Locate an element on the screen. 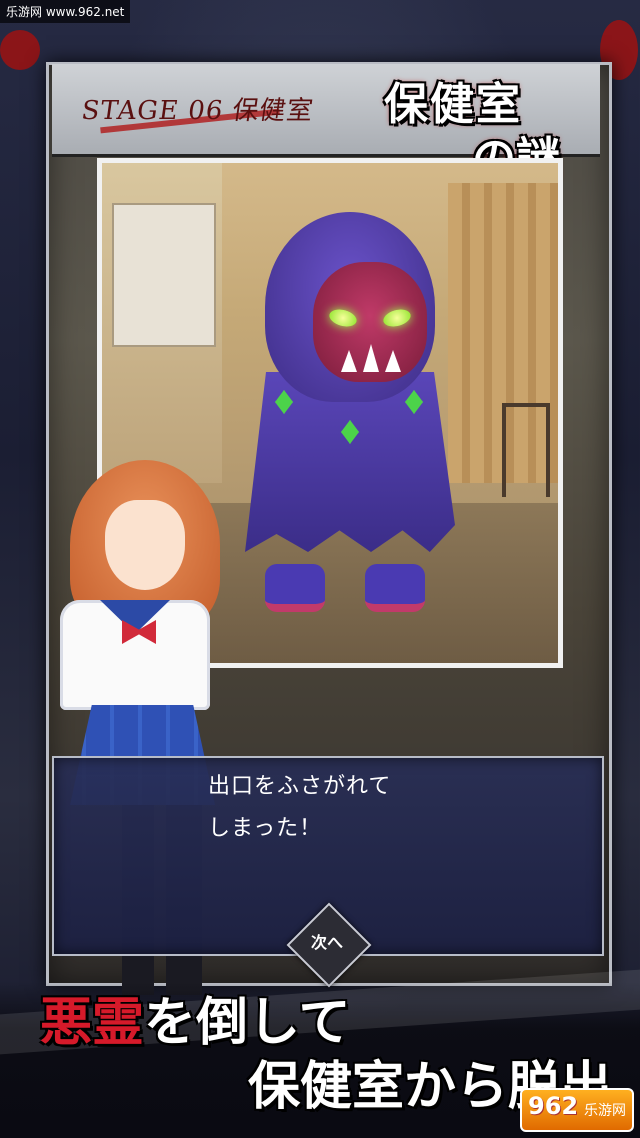 This screenshot has width=640, height=1138. monster-hood is located at coordinates (350, 307).